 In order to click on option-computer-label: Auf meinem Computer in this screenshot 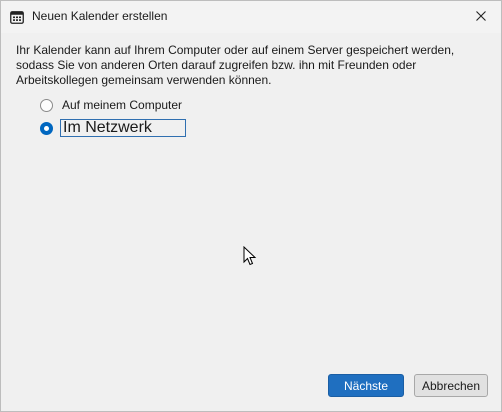, I will do `click(122, 105)`.